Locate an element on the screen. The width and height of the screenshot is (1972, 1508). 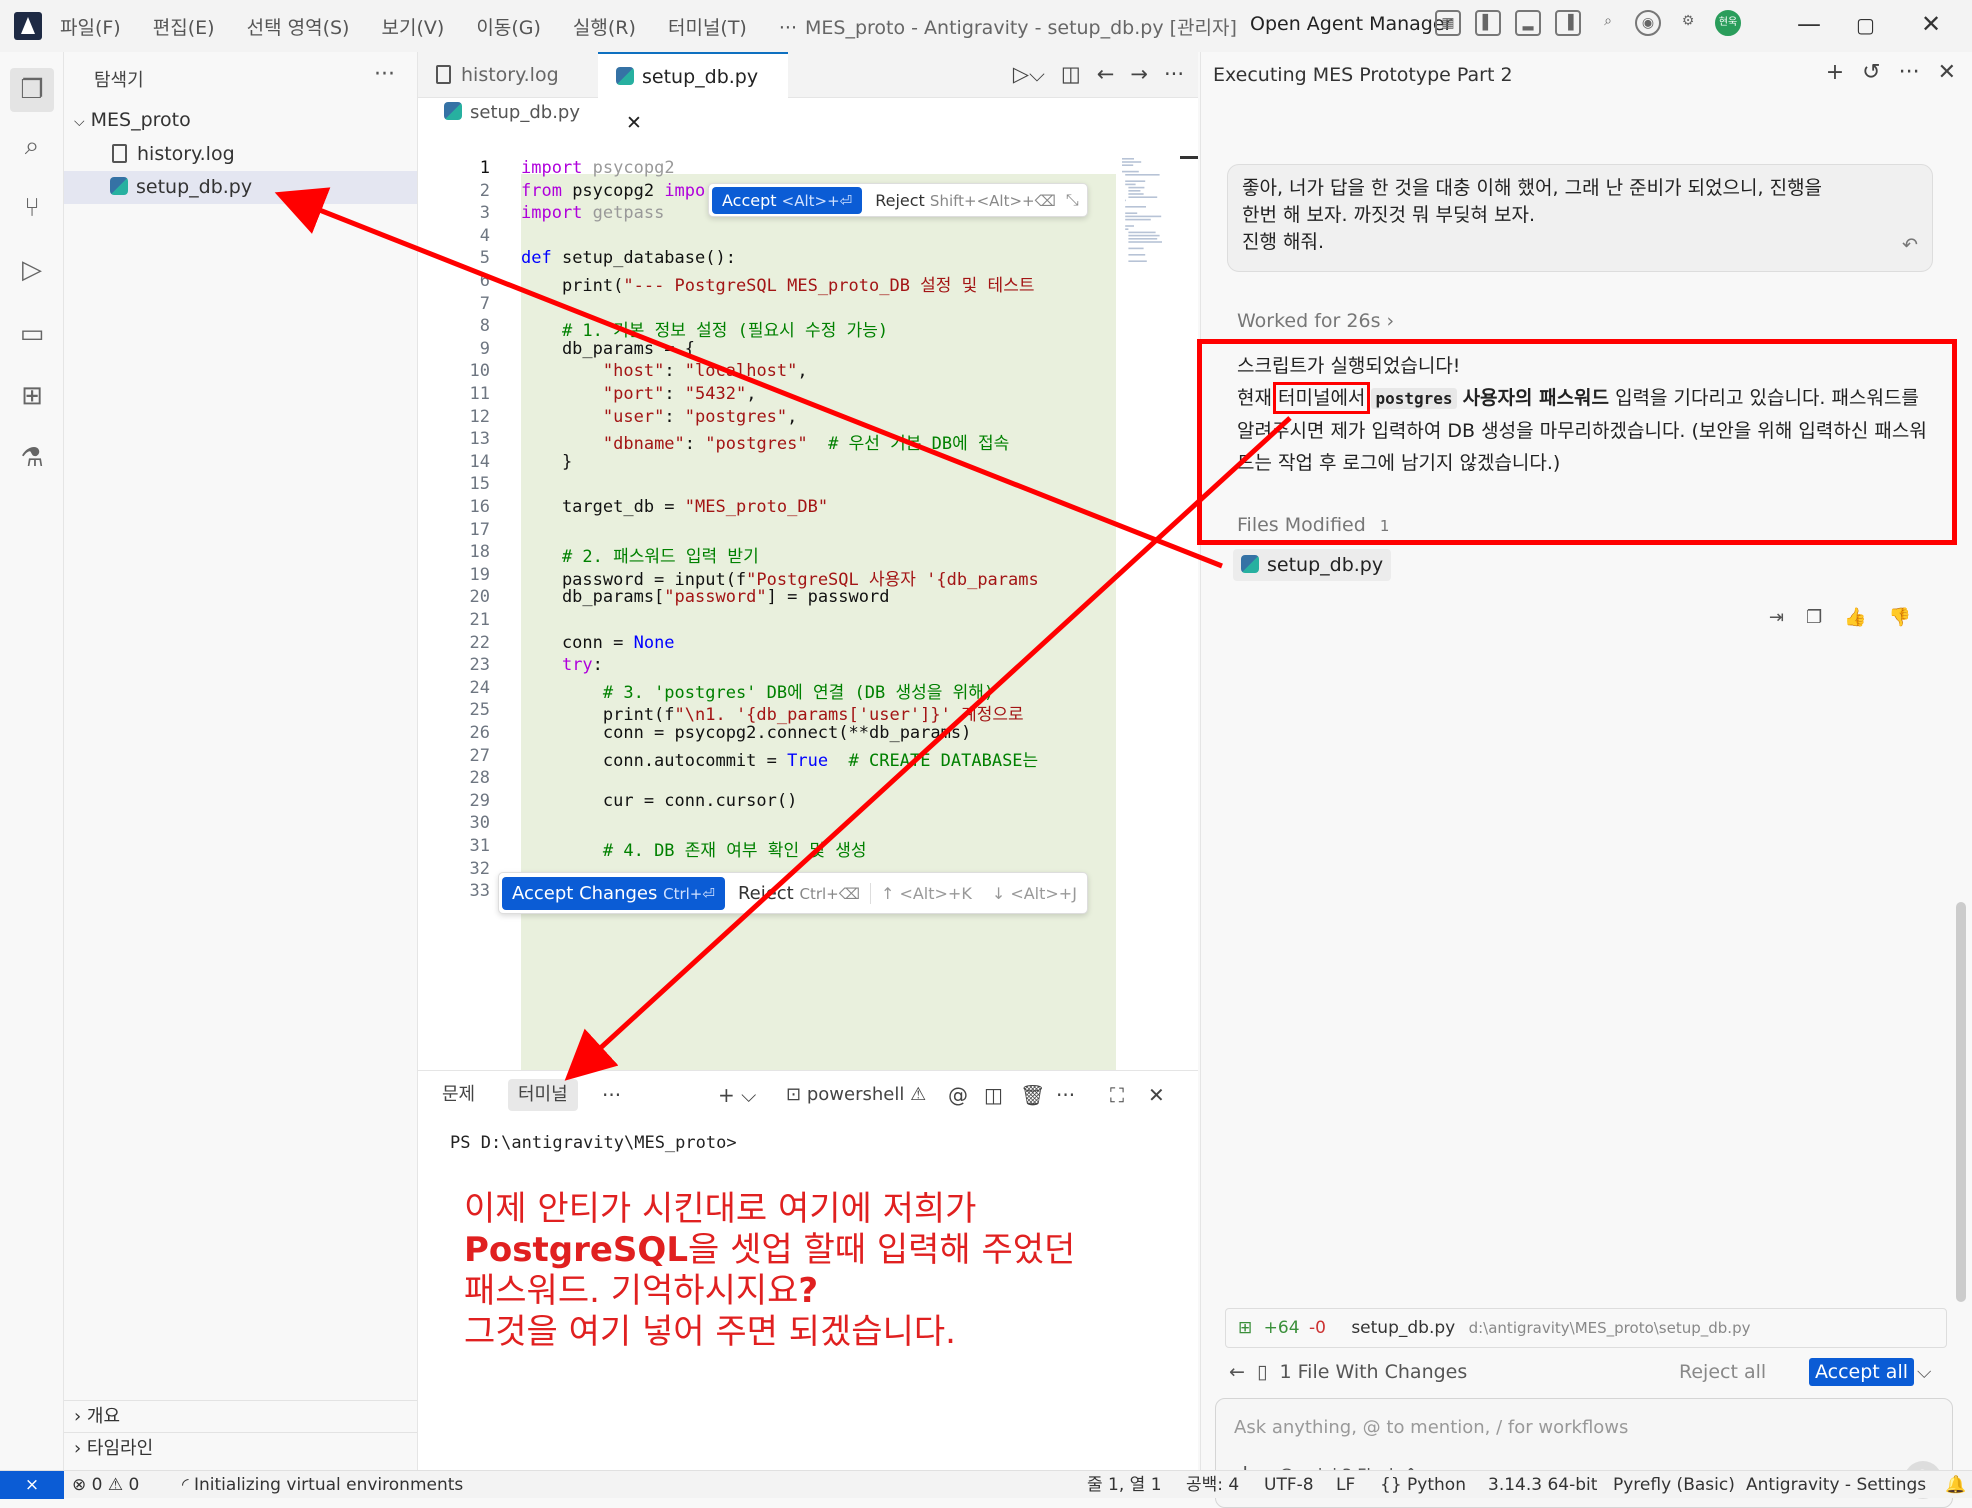
tab-terminal: 터미널 is located at coordinates (543, 1095).